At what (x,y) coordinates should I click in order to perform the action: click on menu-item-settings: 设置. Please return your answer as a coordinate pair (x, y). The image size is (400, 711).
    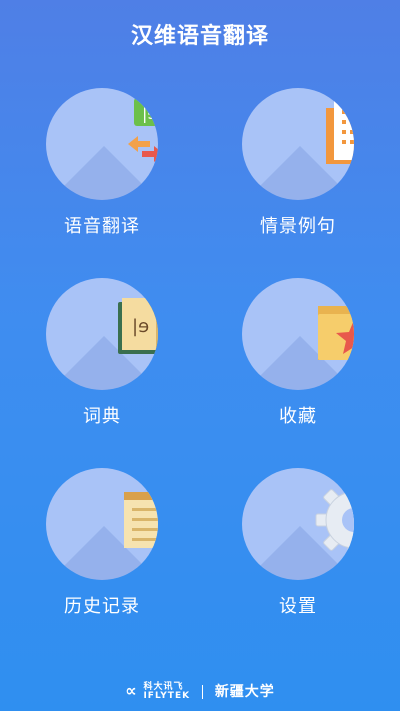
    Looking at the image, I should click on (298, 553).